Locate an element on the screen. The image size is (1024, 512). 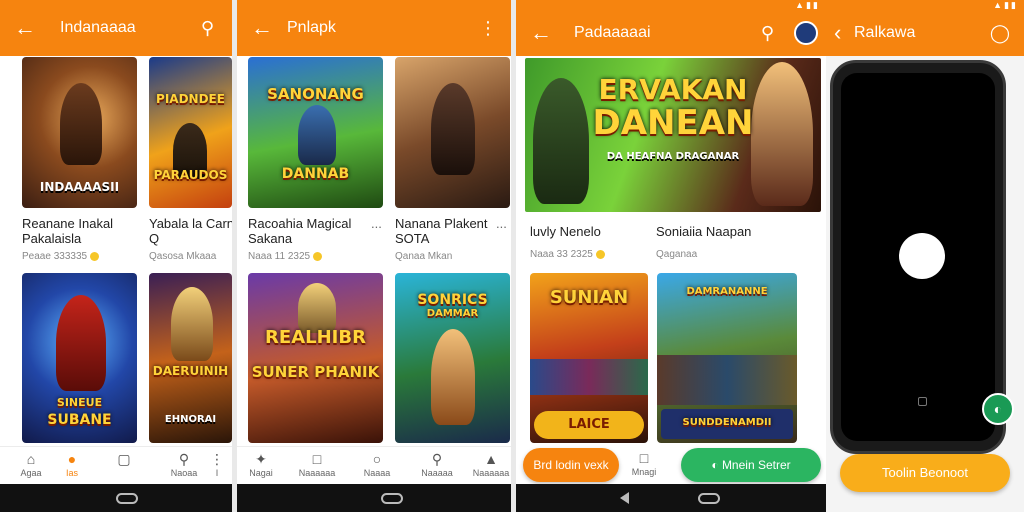
nav-item-3: ○ Naaaa is located at coordinates (377, 464).